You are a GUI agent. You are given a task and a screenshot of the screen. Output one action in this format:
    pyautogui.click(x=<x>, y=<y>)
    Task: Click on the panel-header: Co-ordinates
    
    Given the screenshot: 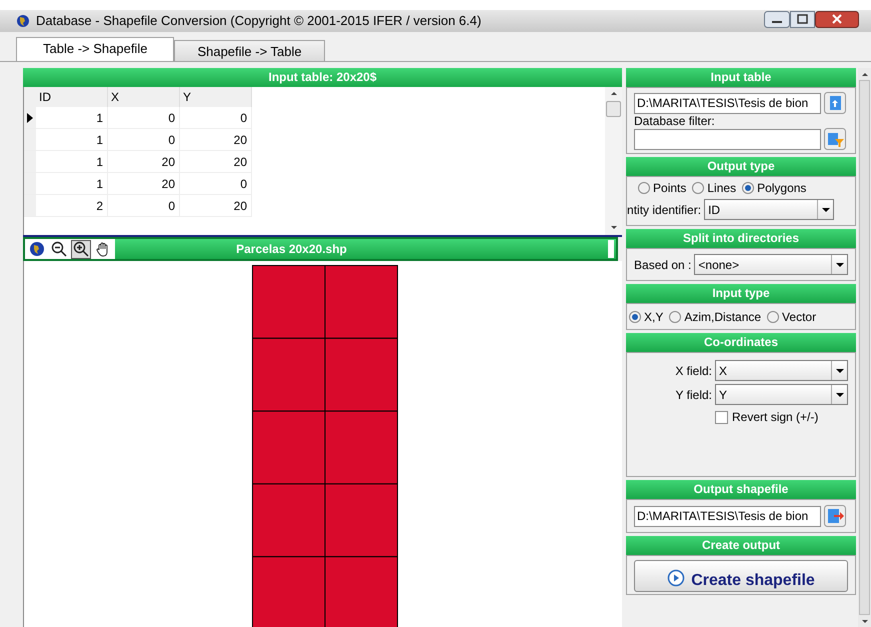 What is the action you would take?
    pyautogui.click(x=741, y=342)
    